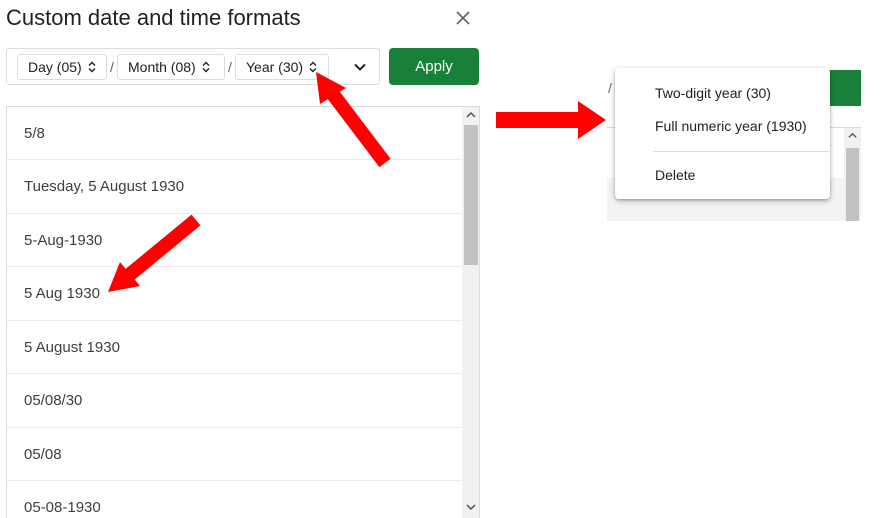 This screenshot has height=518, width=885. What do you see at coordinates (234, 500) in the screenshot?
I see `format-list-item: 05-08-1930` at bounding box center [234, 500].